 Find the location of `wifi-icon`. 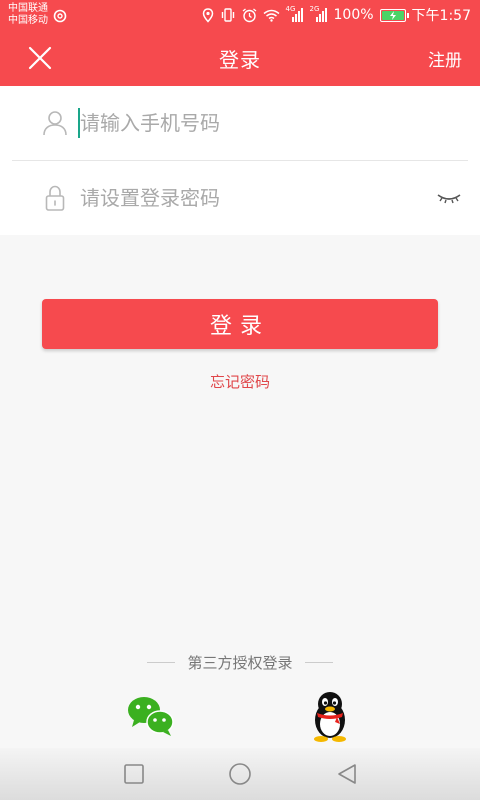

wifi-icon is located at coordinates (271, 15).